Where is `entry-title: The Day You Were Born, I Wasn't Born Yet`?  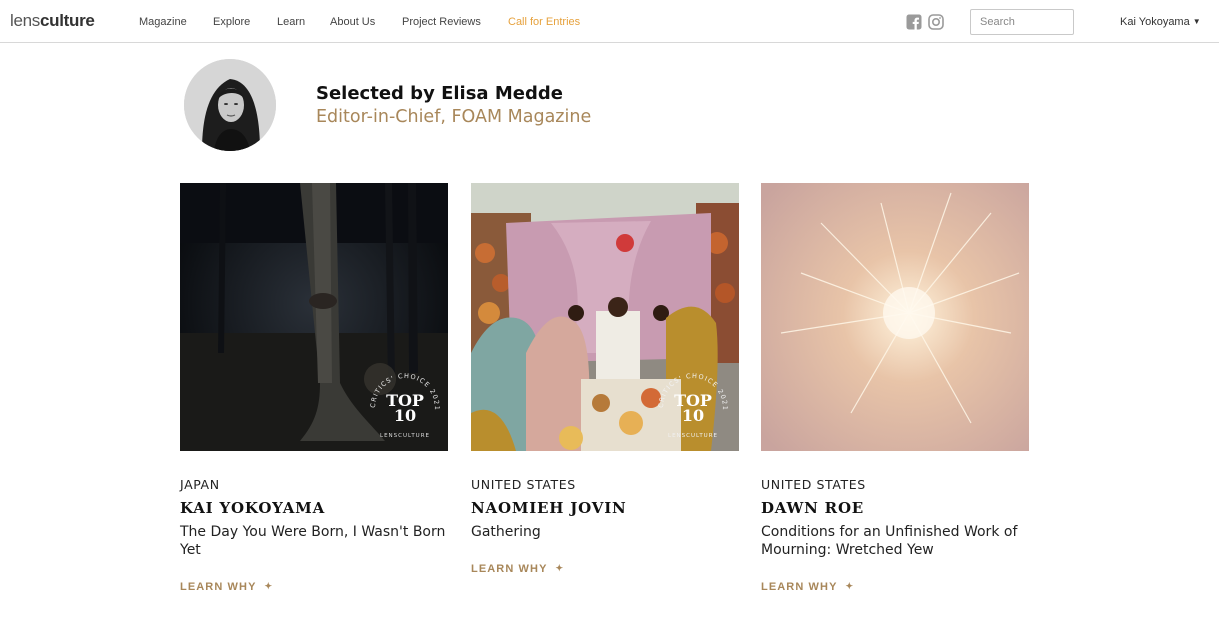
entry-title: The Day You Were Born, I Wasn't Born Yet is located at coordinates (317, 541).